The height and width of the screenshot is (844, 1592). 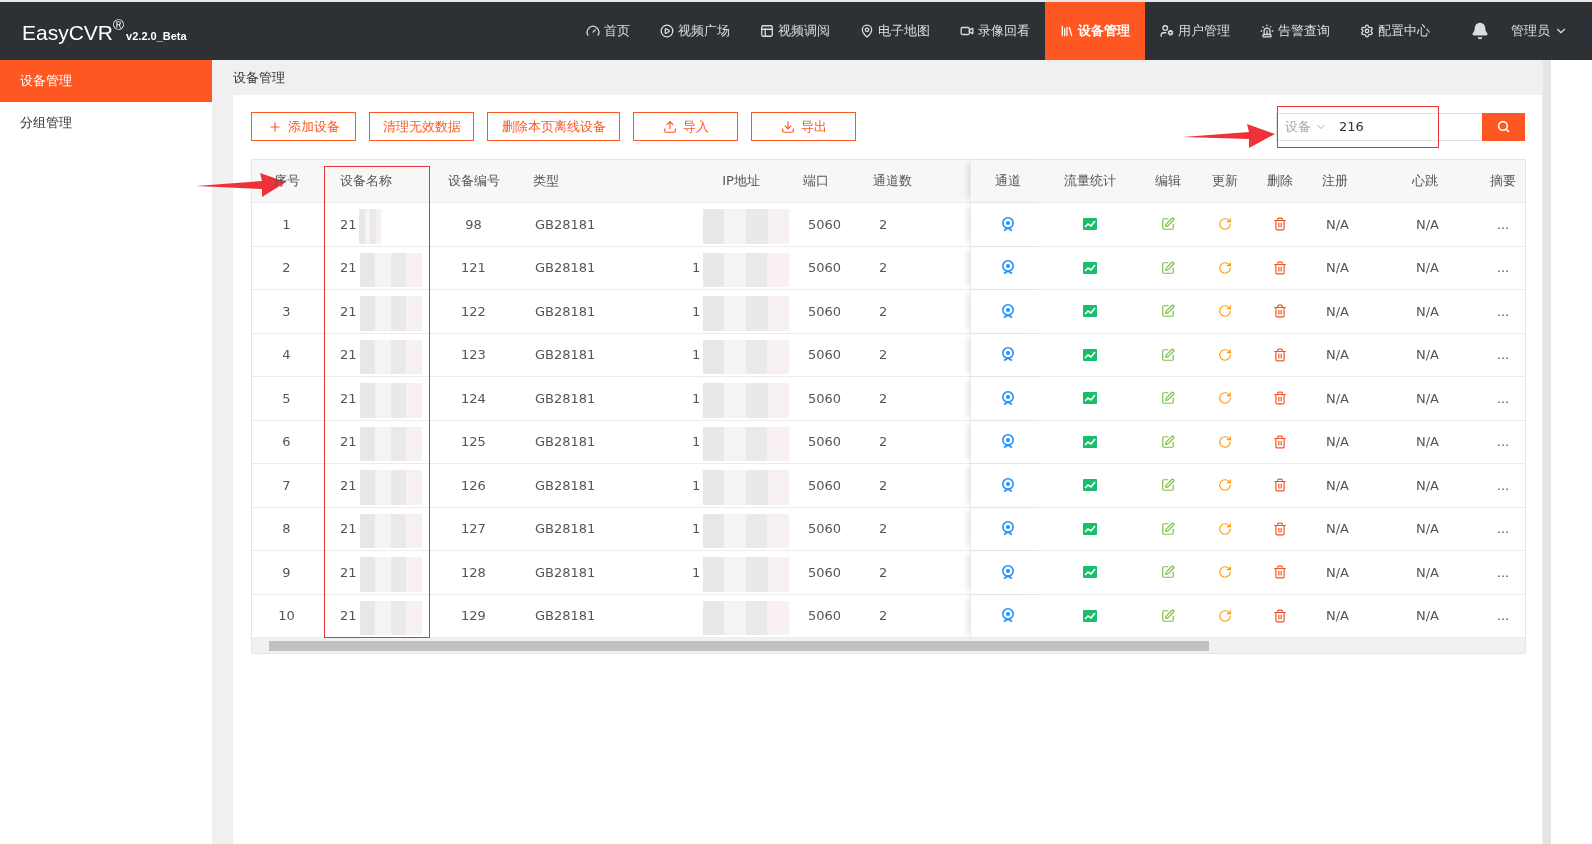 What do you see at coordinates (967, 31) in the screenshot?
I see `video-camera-icon` at bounding box center [967, 31].